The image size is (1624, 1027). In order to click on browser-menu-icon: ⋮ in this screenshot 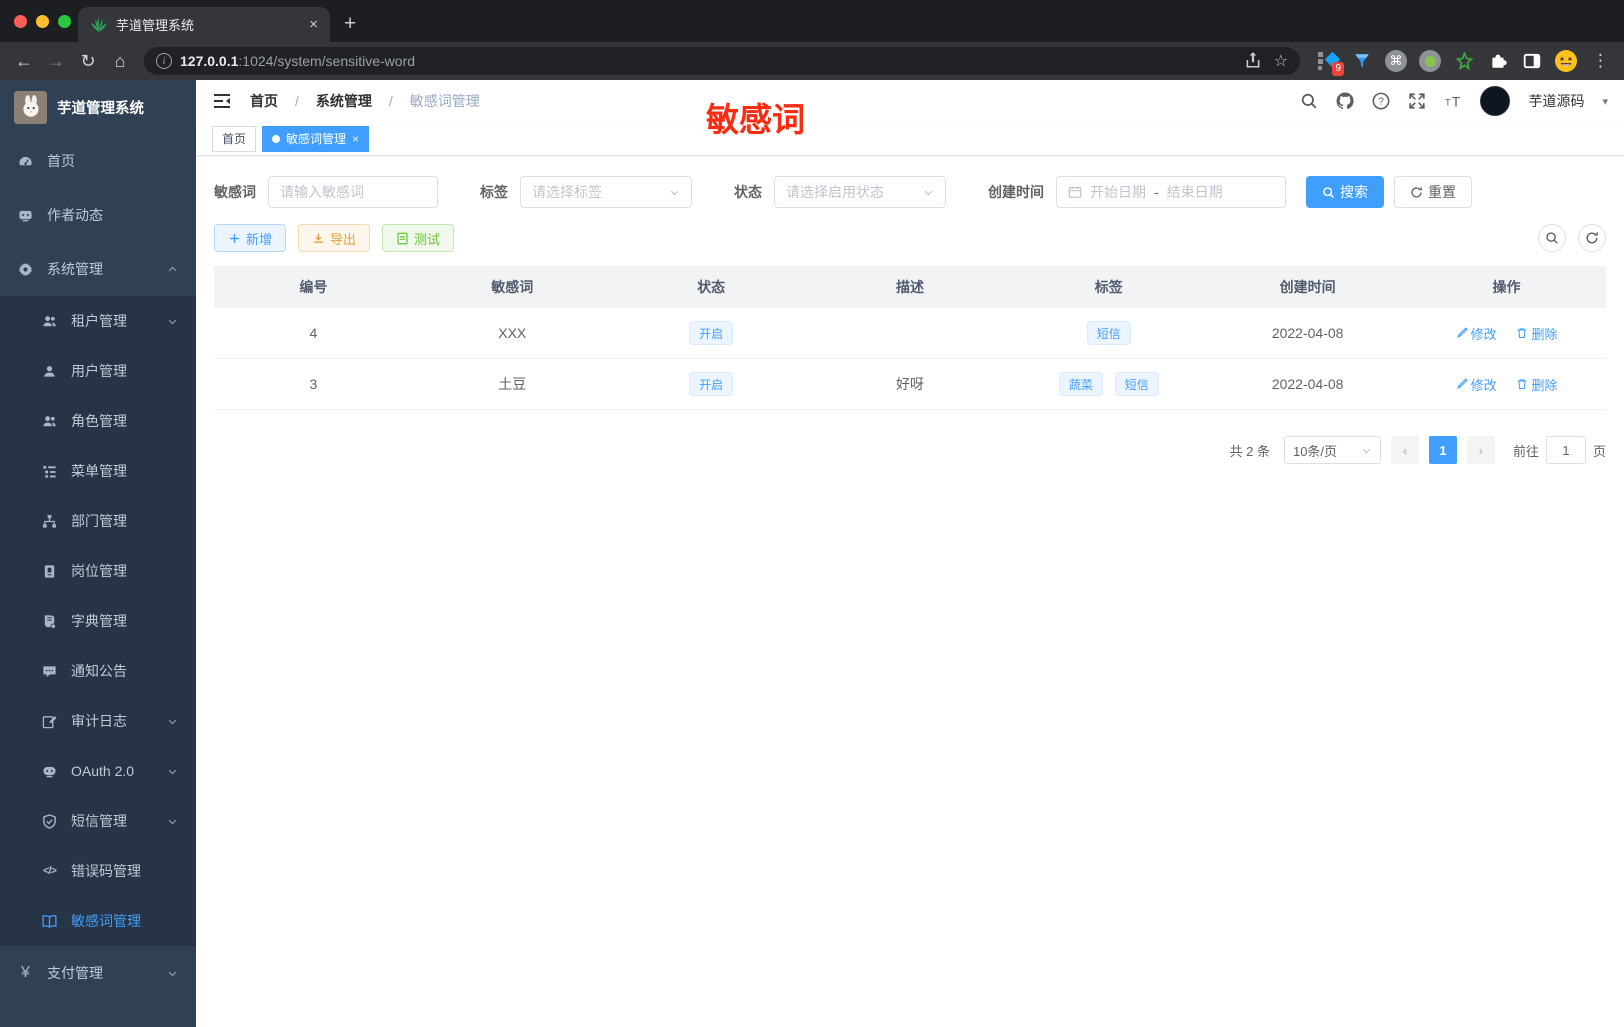, I will do `click(1601, 61)`.